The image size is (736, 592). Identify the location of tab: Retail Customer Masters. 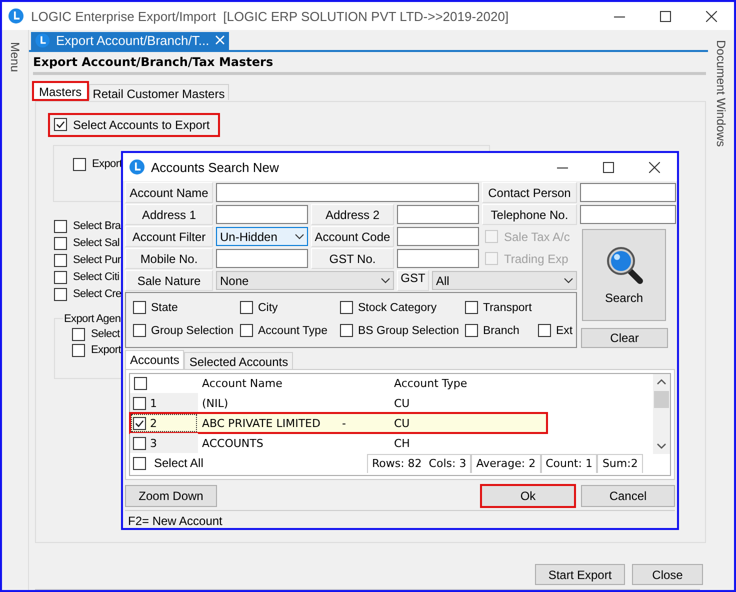
(158, 92).